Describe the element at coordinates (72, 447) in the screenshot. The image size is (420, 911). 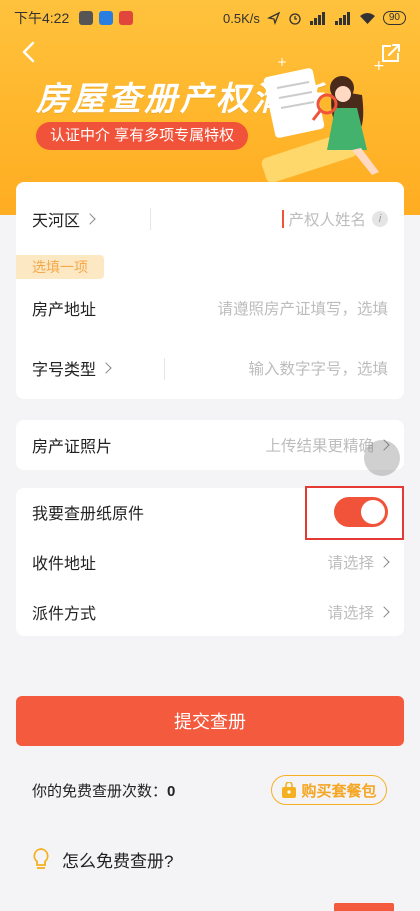
I see `photo-label: 房产证照片` at that location.